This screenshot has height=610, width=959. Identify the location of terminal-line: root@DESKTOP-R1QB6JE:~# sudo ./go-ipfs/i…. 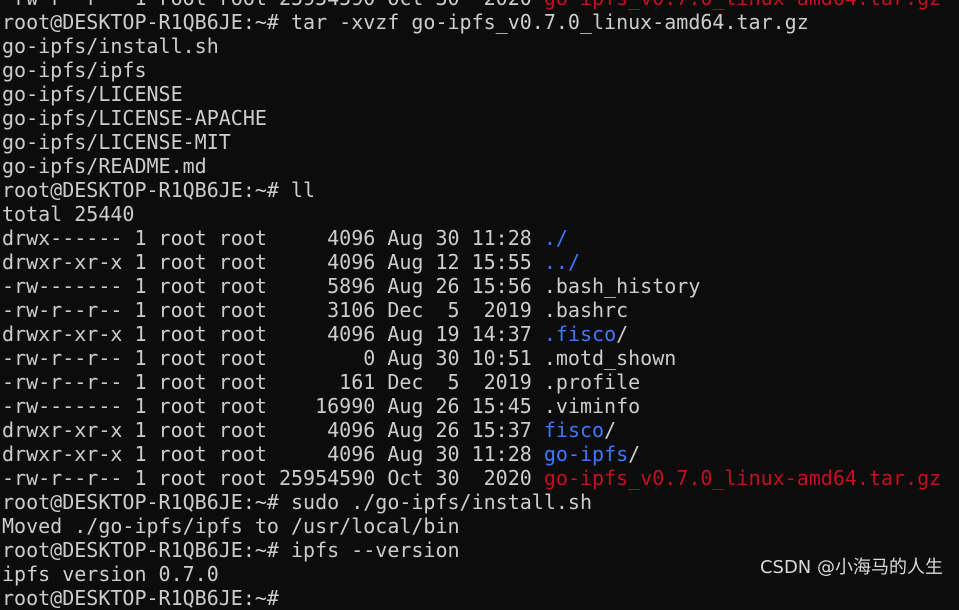
(480, 502).